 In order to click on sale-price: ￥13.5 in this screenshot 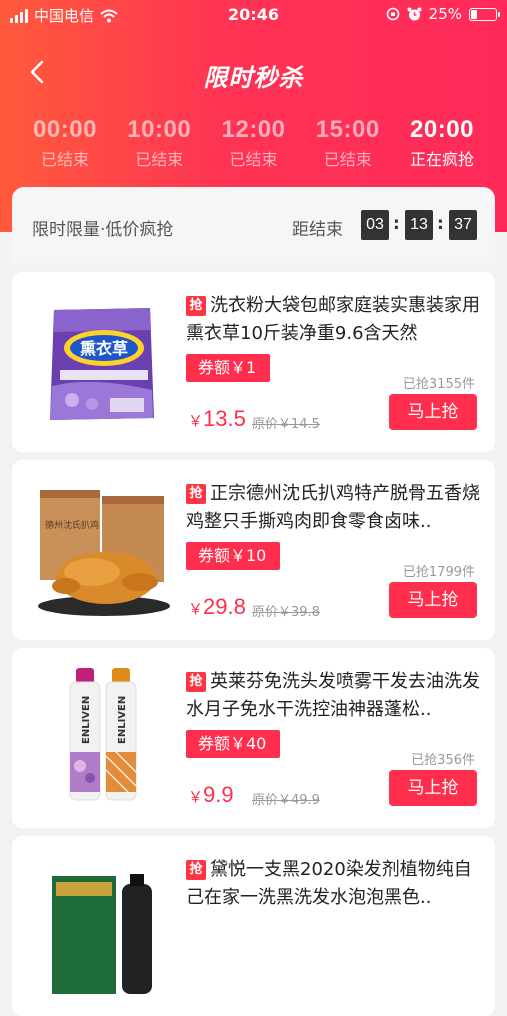, I will do `click(217, 419)`.